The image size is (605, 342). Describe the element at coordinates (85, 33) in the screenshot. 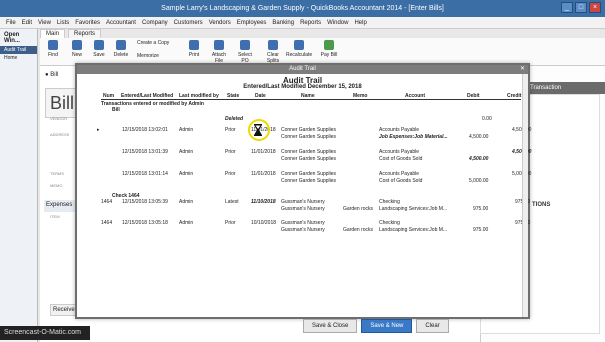

I see `tab-reports: Reports` at that location.